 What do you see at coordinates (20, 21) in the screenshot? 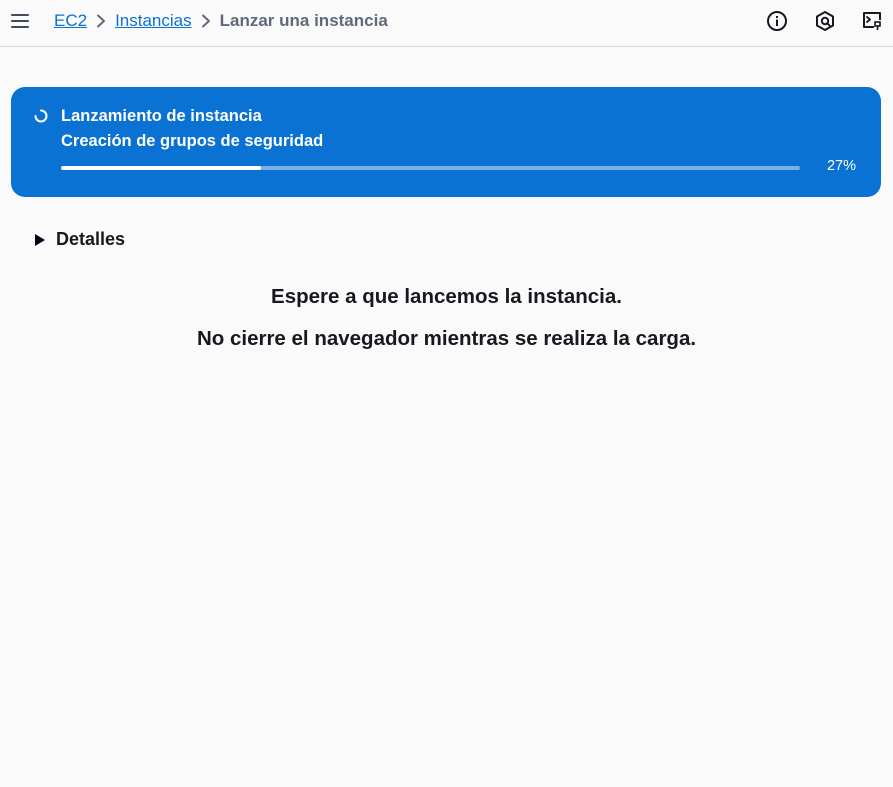
I see `hamburger-menu-icon` at bounding box center [20, 21].